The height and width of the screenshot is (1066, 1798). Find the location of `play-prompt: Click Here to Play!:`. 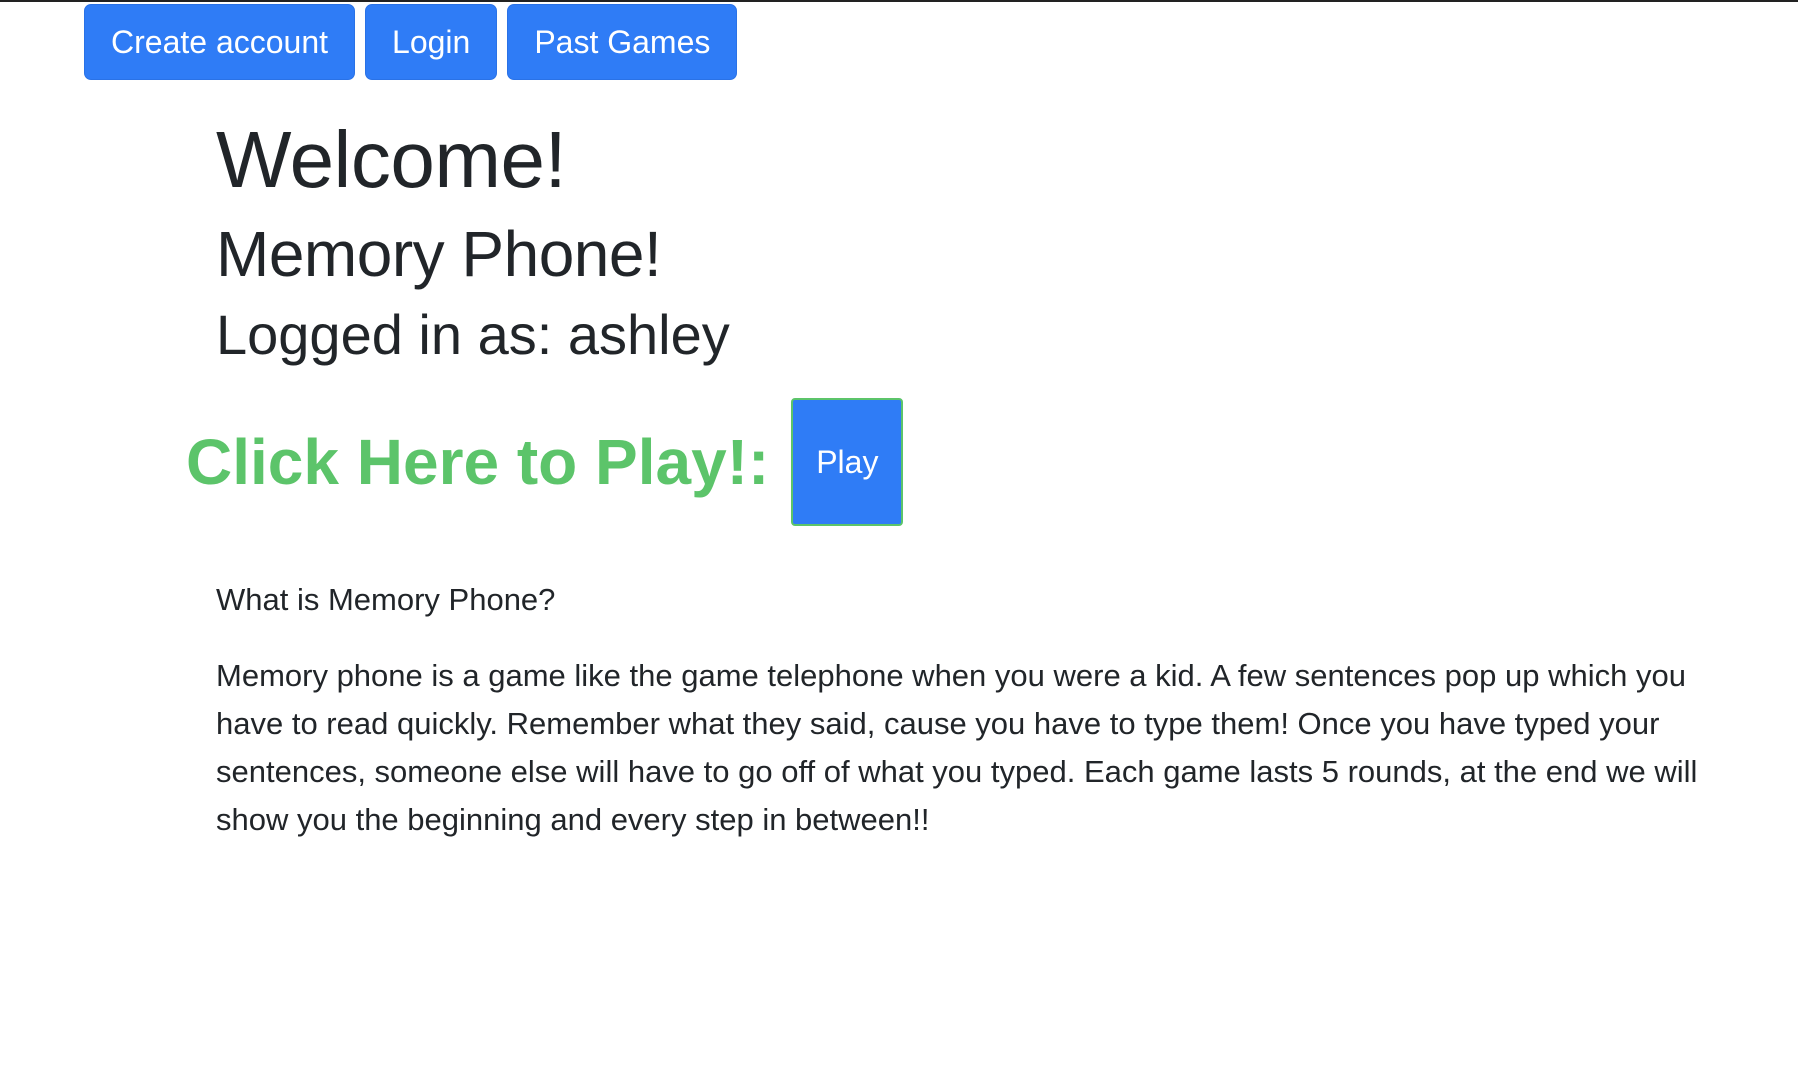

play-prompt: Click Here to Play!: is located at coordinates (478, 461).